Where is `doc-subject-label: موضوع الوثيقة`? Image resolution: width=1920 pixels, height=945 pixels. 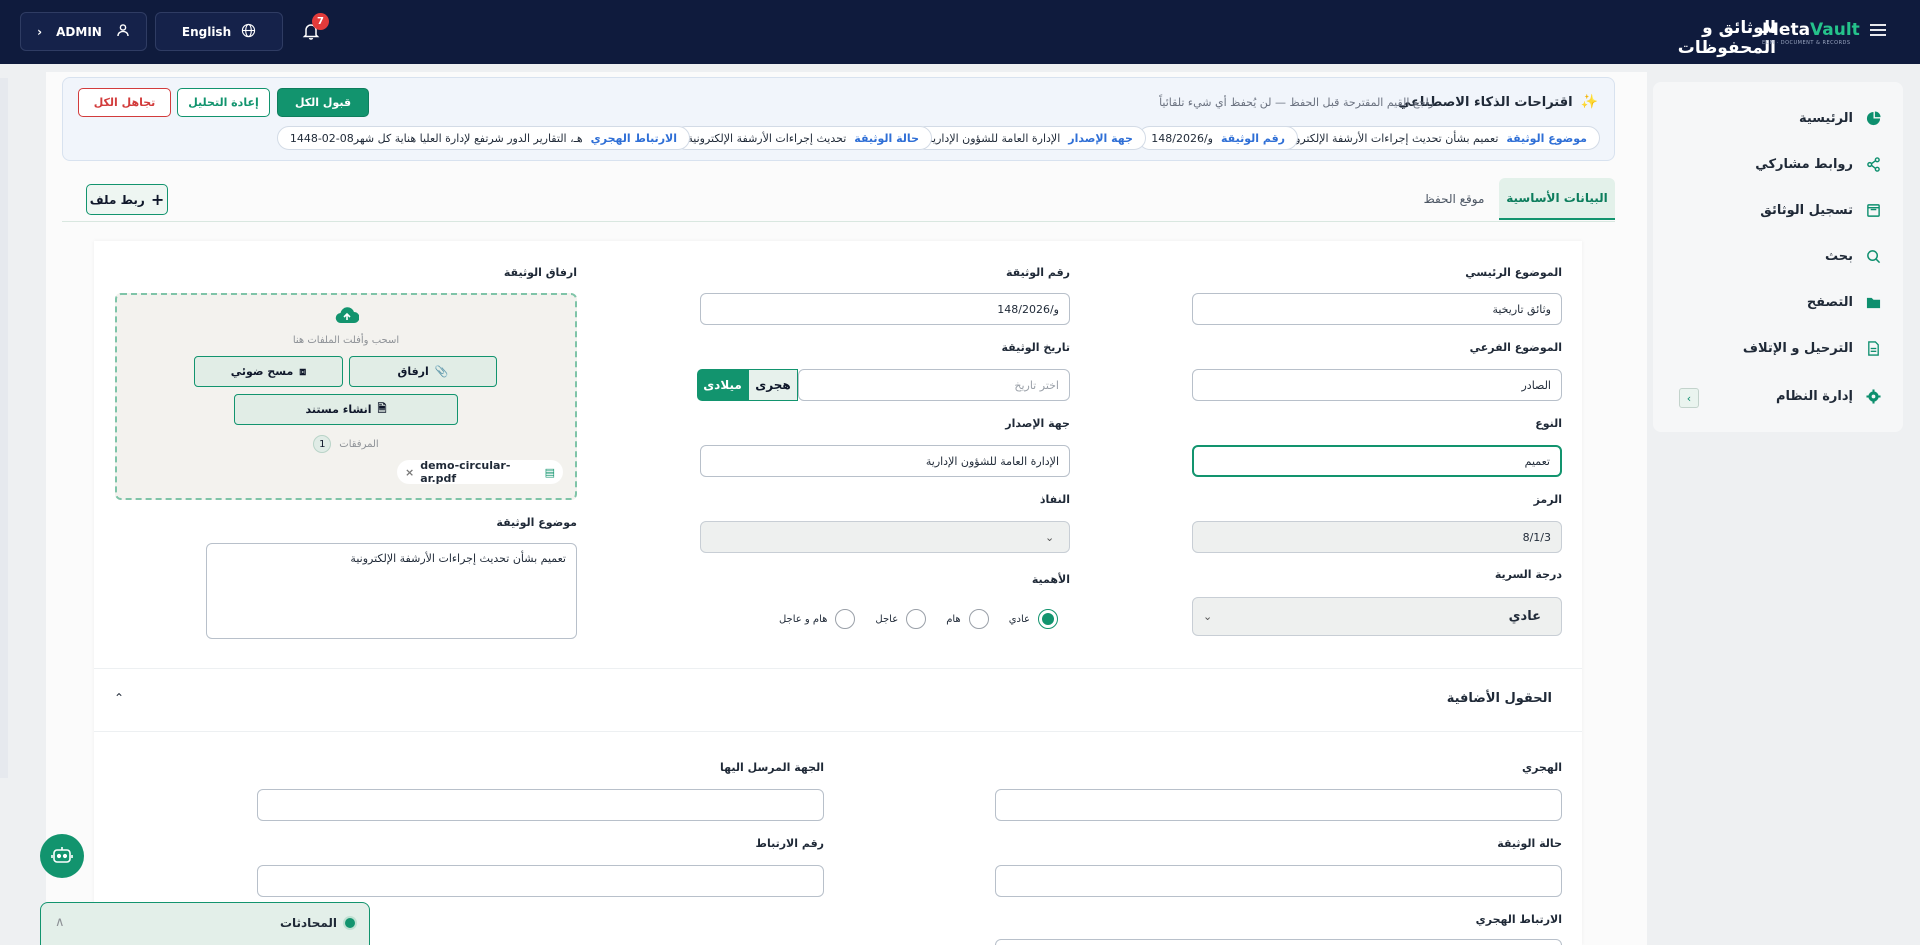 doc-subject-label: موضوع الوثيقة is located at coordinates (536, 522).